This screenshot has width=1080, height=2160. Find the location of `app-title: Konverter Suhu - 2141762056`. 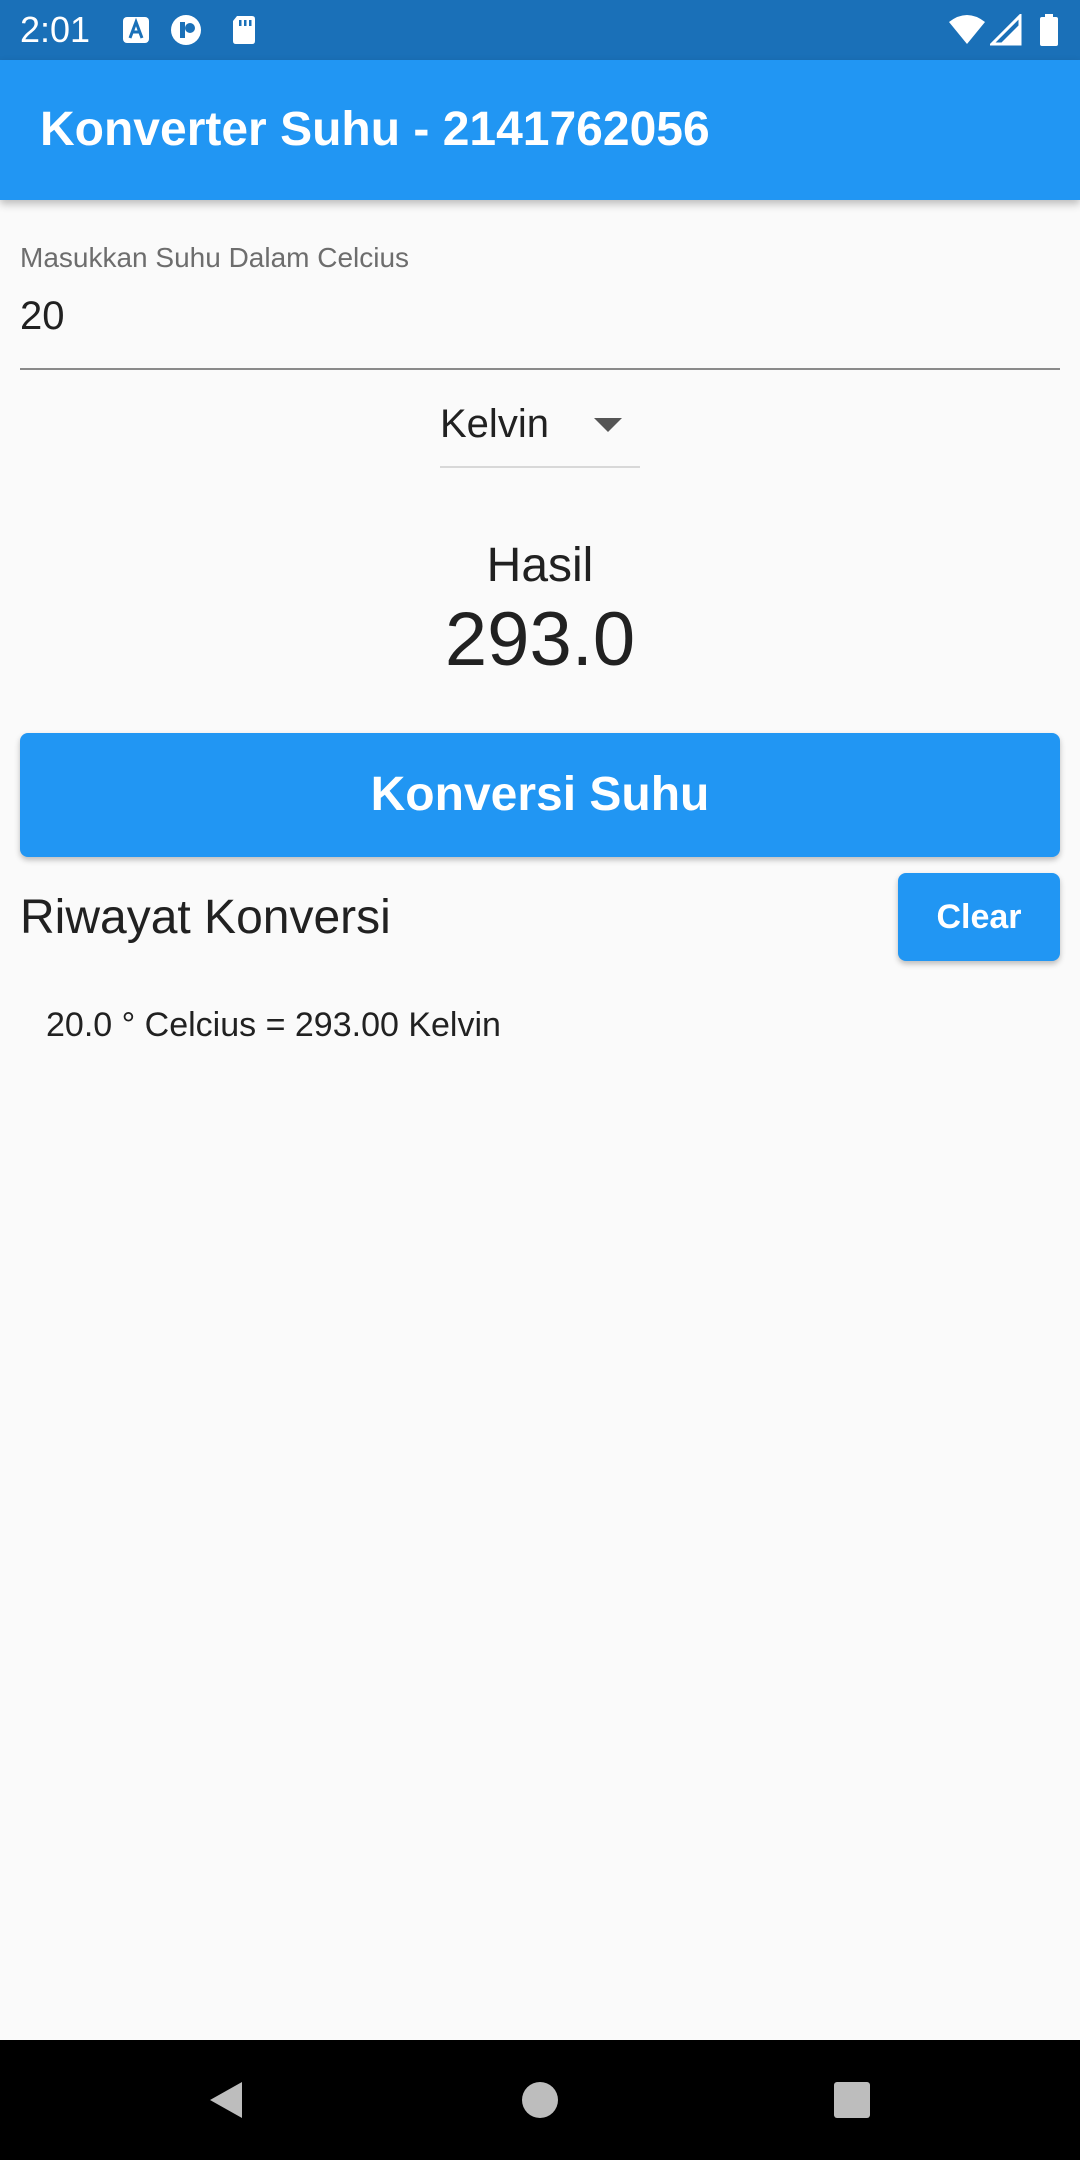

app-title: Konverter Suhu - 2141762056 is located at coordinates (375, 129).